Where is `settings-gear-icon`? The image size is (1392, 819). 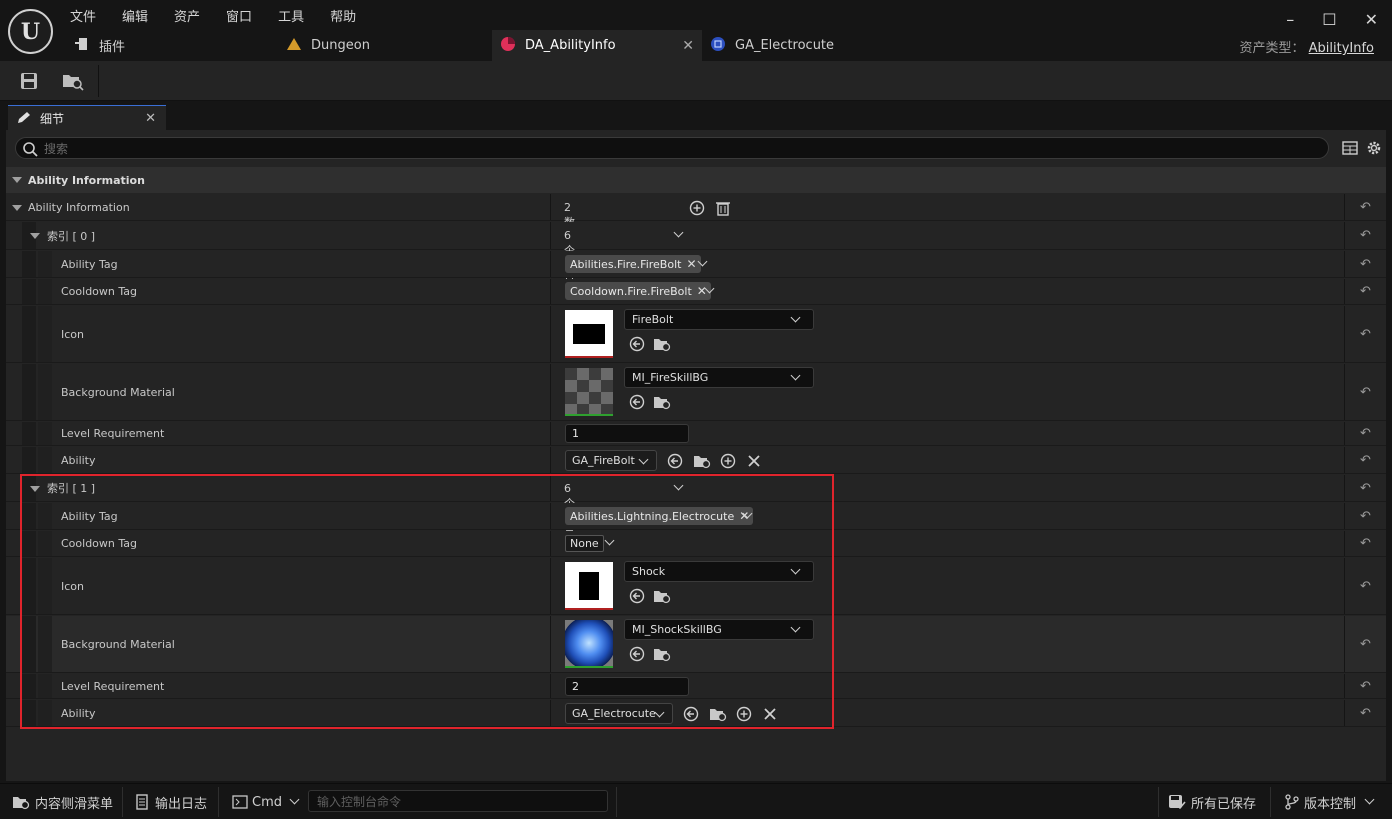 settings-gear-icon is located at coordinates (1374, 148).